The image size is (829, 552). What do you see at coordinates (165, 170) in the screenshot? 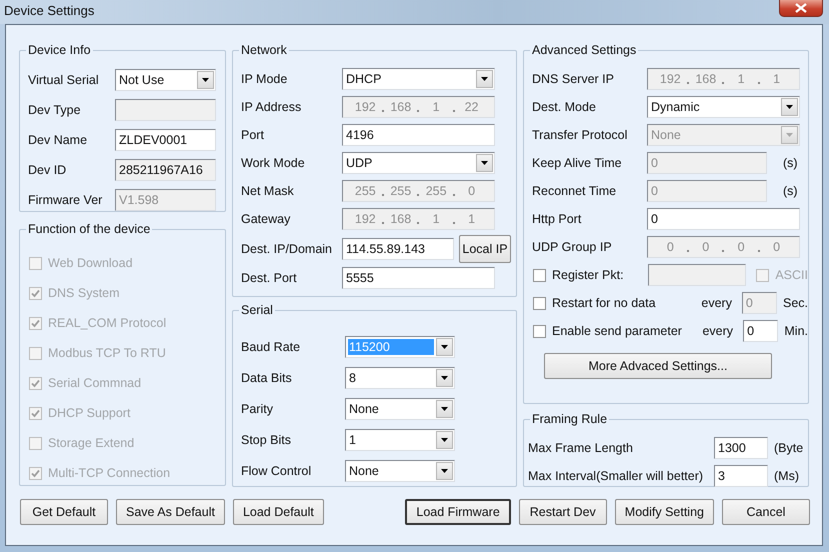
I see `input-field: 285211967A16` at bounding box center [165, 170].